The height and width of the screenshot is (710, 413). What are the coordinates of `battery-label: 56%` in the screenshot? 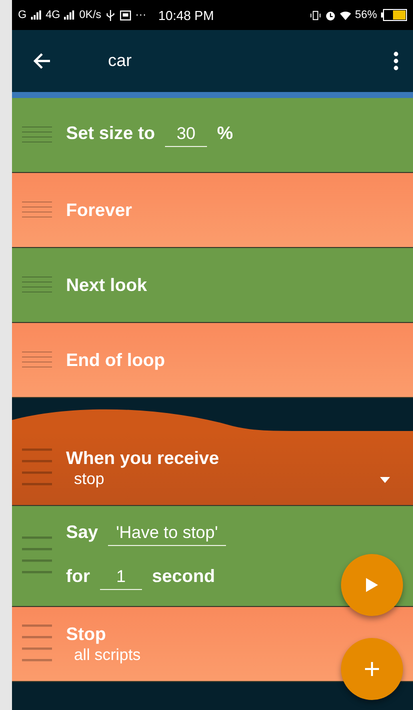 It's located at (365, 15).